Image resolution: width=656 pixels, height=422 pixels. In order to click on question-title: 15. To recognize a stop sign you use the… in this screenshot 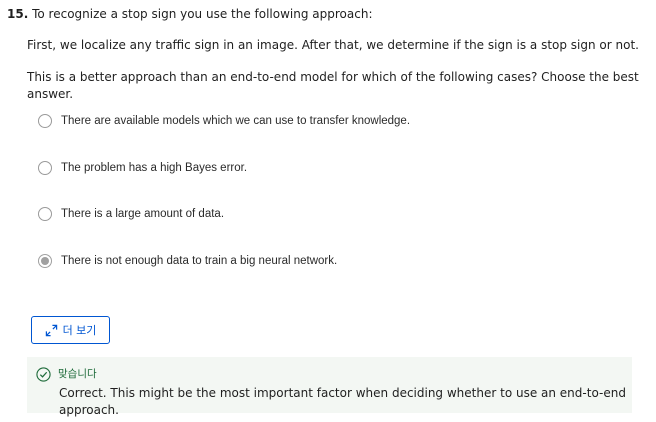, I will do `click(190, 14)`.